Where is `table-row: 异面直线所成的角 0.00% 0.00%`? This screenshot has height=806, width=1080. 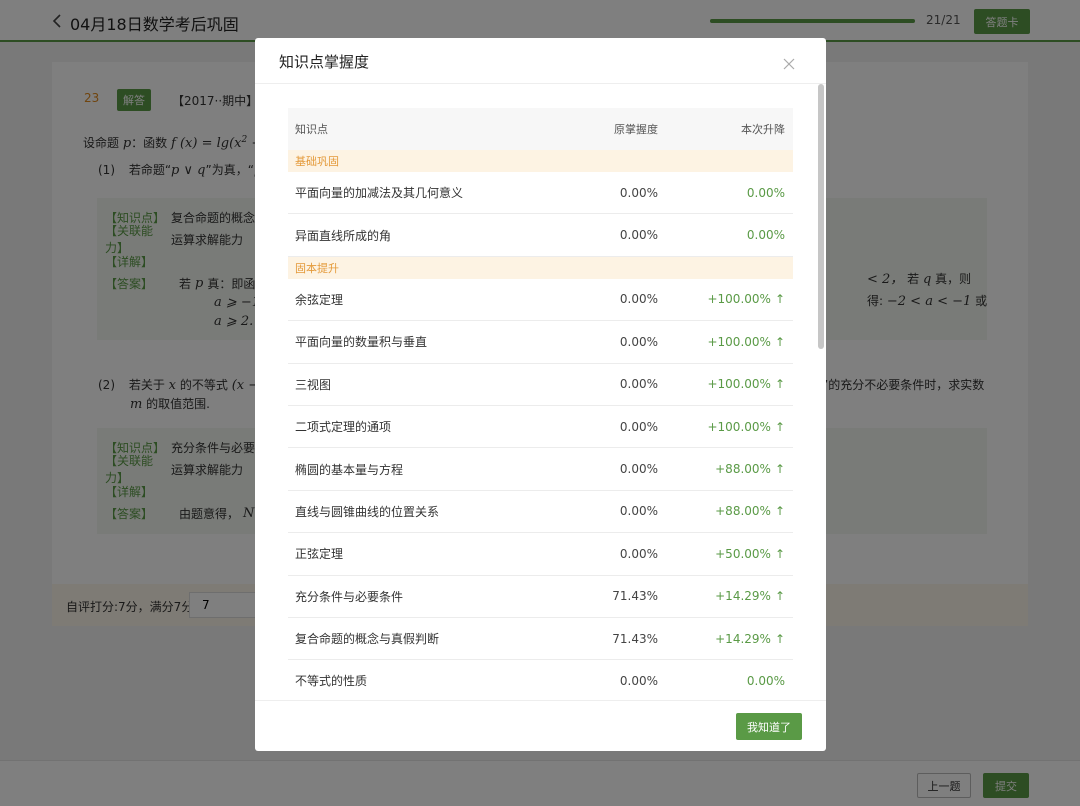 table-row: 异面直线所成的角 0.00% 0.00% is located at coordinates (540, 235).